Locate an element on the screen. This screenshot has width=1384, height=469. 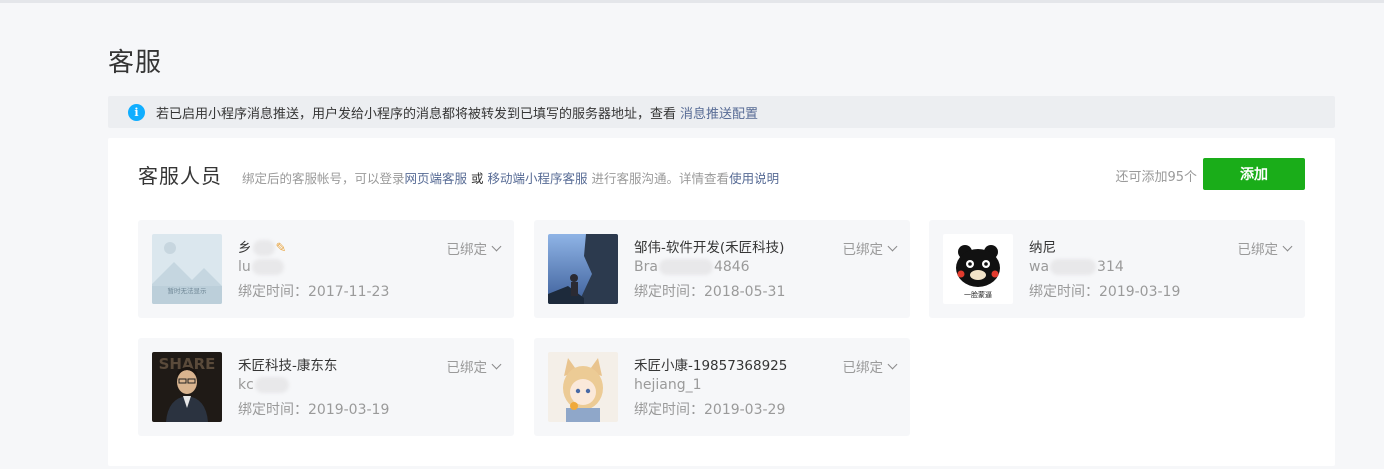
info-icon: i is located at coordinates (136, 112).